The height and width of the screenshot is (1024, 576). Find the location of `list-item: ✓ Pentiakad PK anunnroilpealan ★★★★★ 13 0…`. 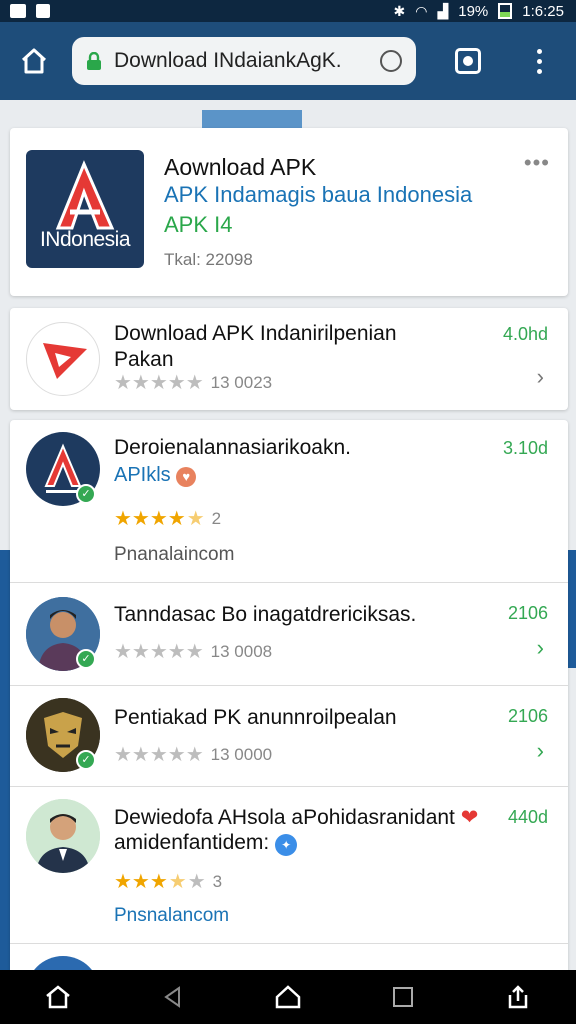

list-item: ✓ Pentiakad PK anunnroilpealan ★★★★★ 13 0… is located at coordinates (289, 736).